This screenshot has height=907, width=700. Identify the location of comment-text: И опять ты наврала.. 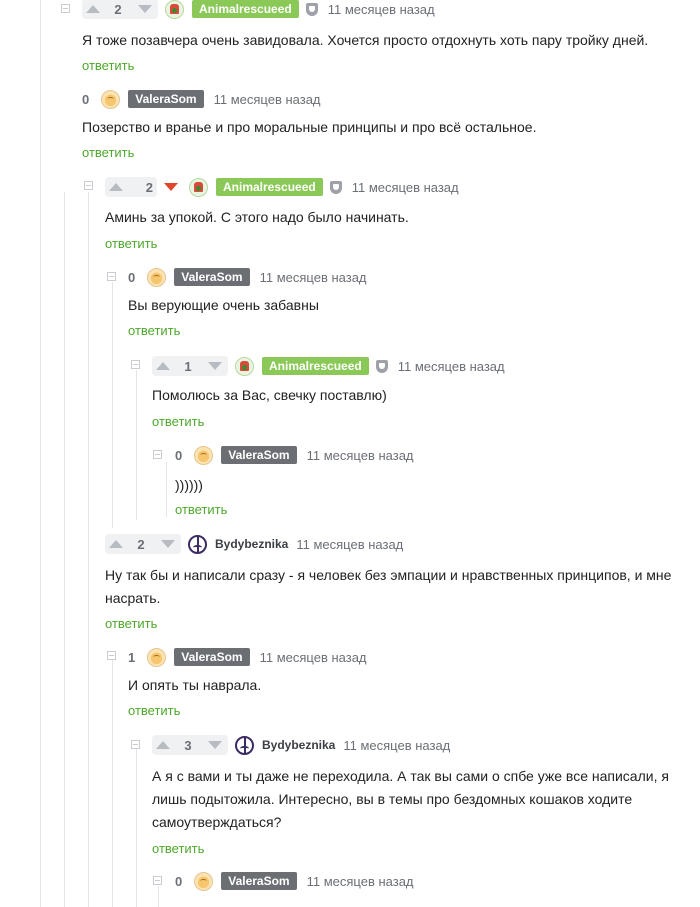
(195, 685).